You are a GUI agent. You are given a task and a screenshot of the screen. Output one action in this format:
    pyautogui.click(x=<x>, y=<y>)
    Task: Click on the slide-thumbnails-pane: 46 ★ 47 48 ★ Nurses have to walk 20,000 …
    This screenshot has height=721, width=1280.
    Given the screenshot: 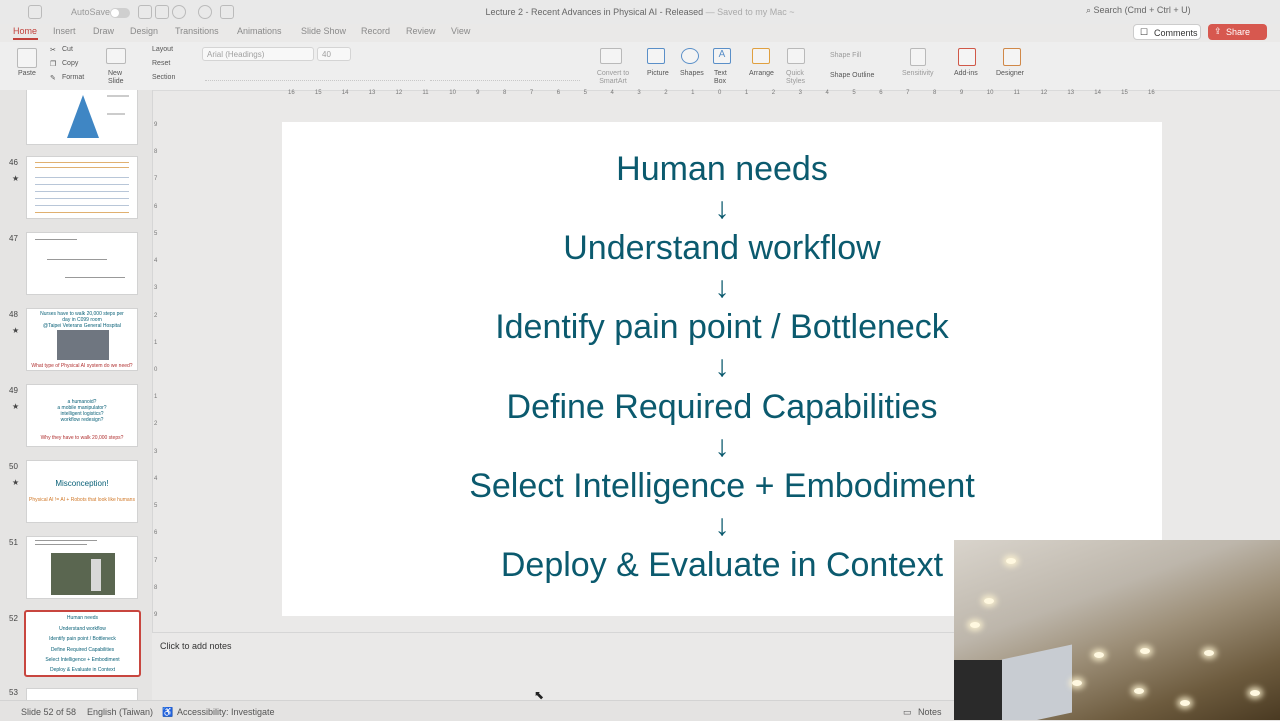 What is the action you would take?
    pyautogui.click(x=76, y=395)
    